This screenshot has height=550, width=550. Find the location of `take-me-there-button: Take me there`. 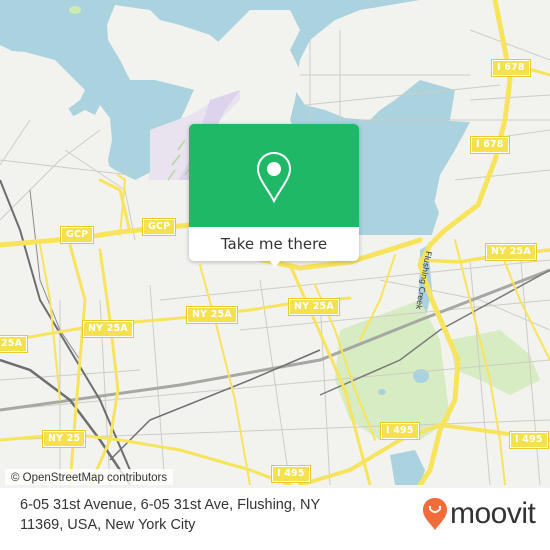

take-me-there-button: Take me there is located at coordinates (274, 244).